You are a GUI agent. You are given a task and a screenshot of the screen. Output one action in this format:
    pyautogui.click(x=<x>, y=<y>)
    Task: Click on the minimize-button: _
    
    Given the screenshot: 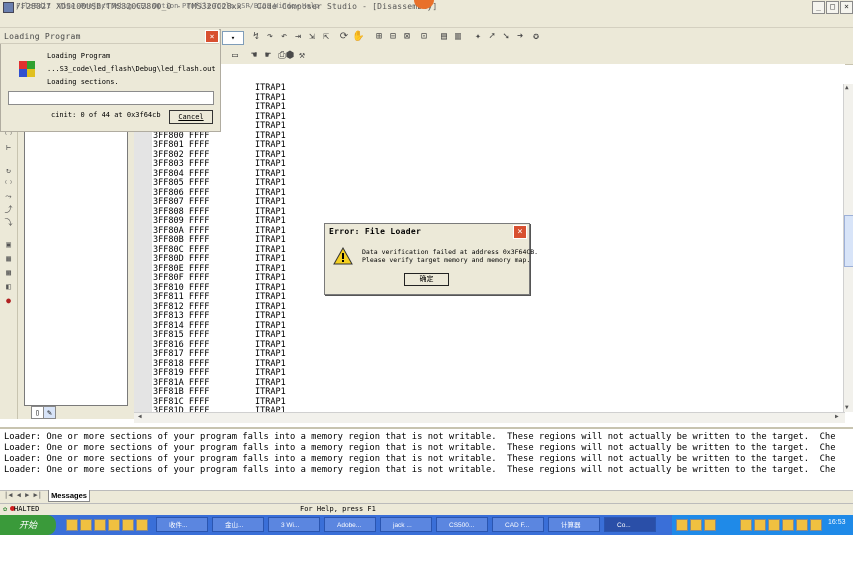 What is the action you would take?
    pyautogui.click(x=818, y=7)
    